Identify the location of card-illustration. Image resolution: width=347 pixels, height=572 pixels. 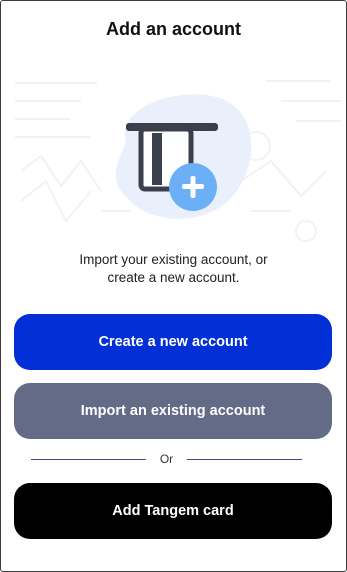
(183, 156).